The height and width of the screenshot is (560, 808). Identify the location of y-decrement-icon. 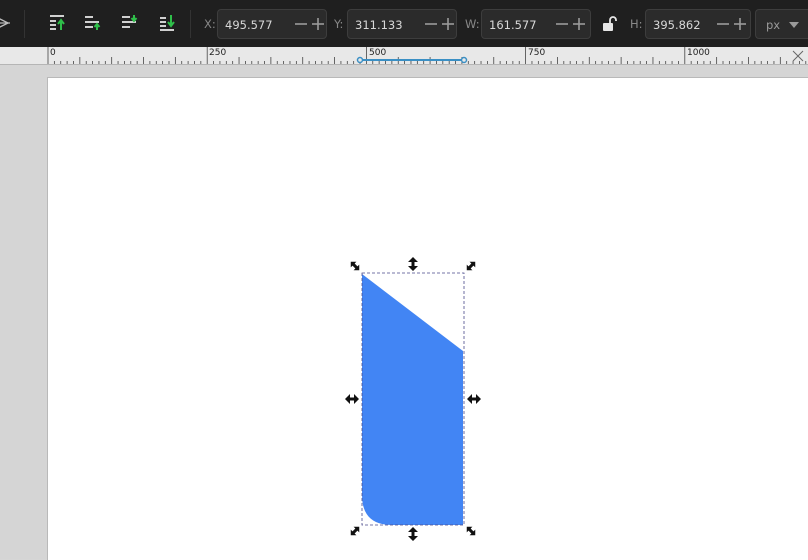
(431, 24).